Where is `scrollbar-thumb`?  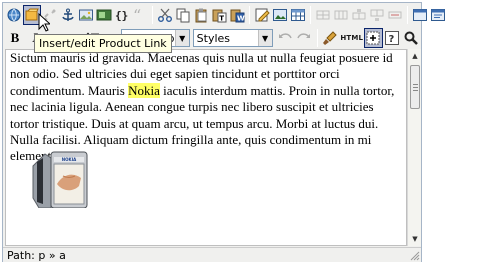 scrollbar-thumb is located at coordinates (415, 87).